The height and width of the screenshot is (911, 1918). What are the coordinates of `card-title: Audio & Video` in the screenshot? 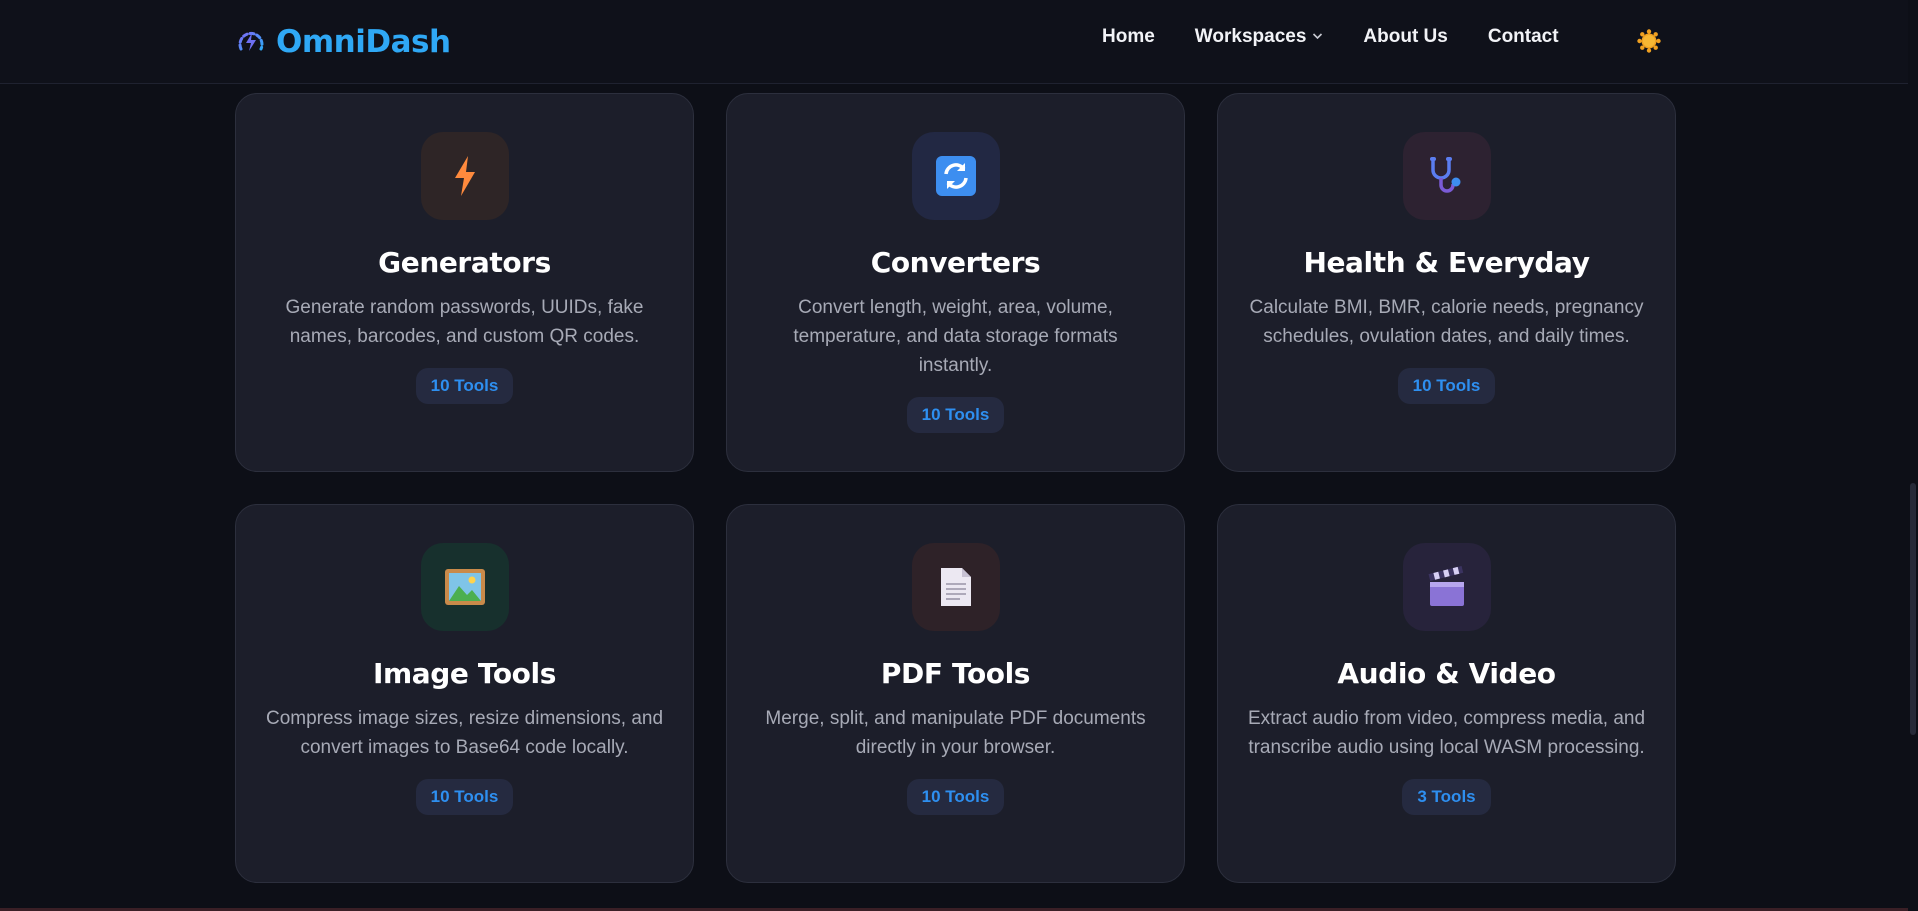 It's located at (1446, 673).